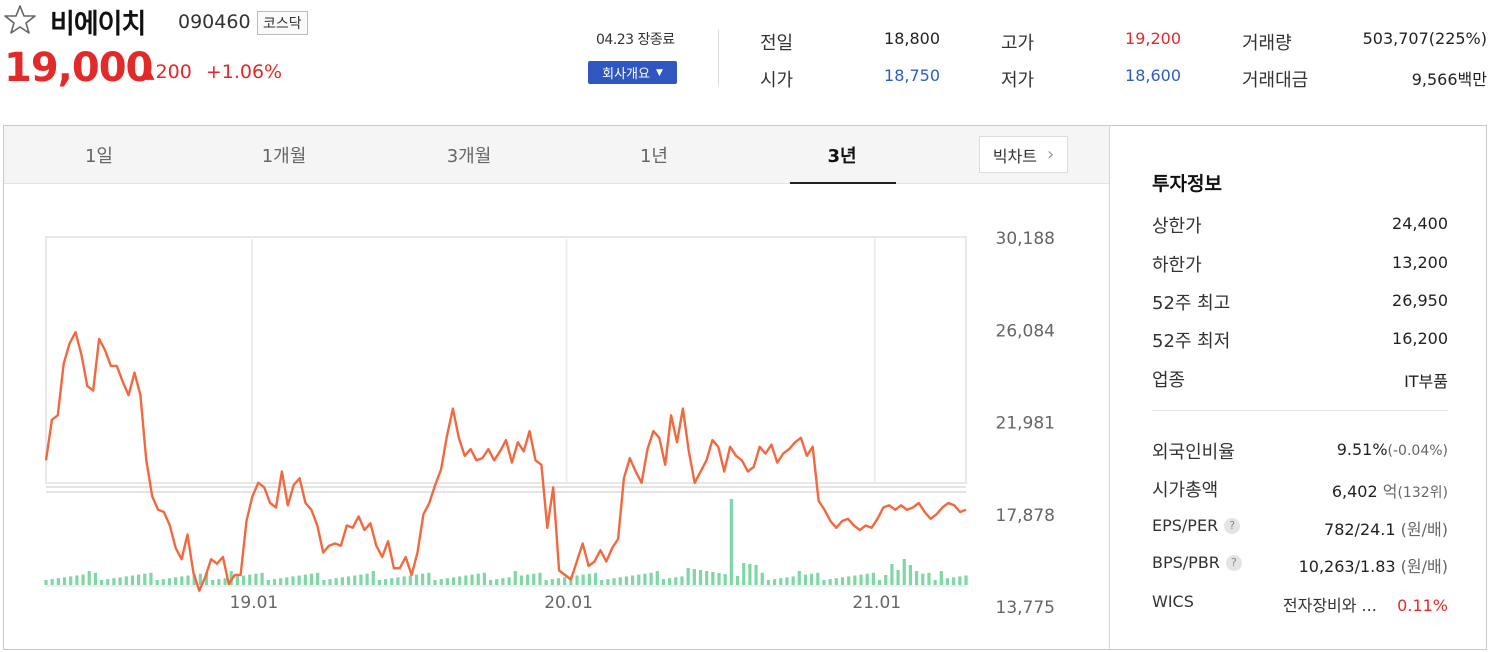 The height and width of the screenshot is (652, 1490). What do you see at coordinates (1153, 75) in the screenshot?
I see `low-value: 18,600` at bounding box center [1153, 75].